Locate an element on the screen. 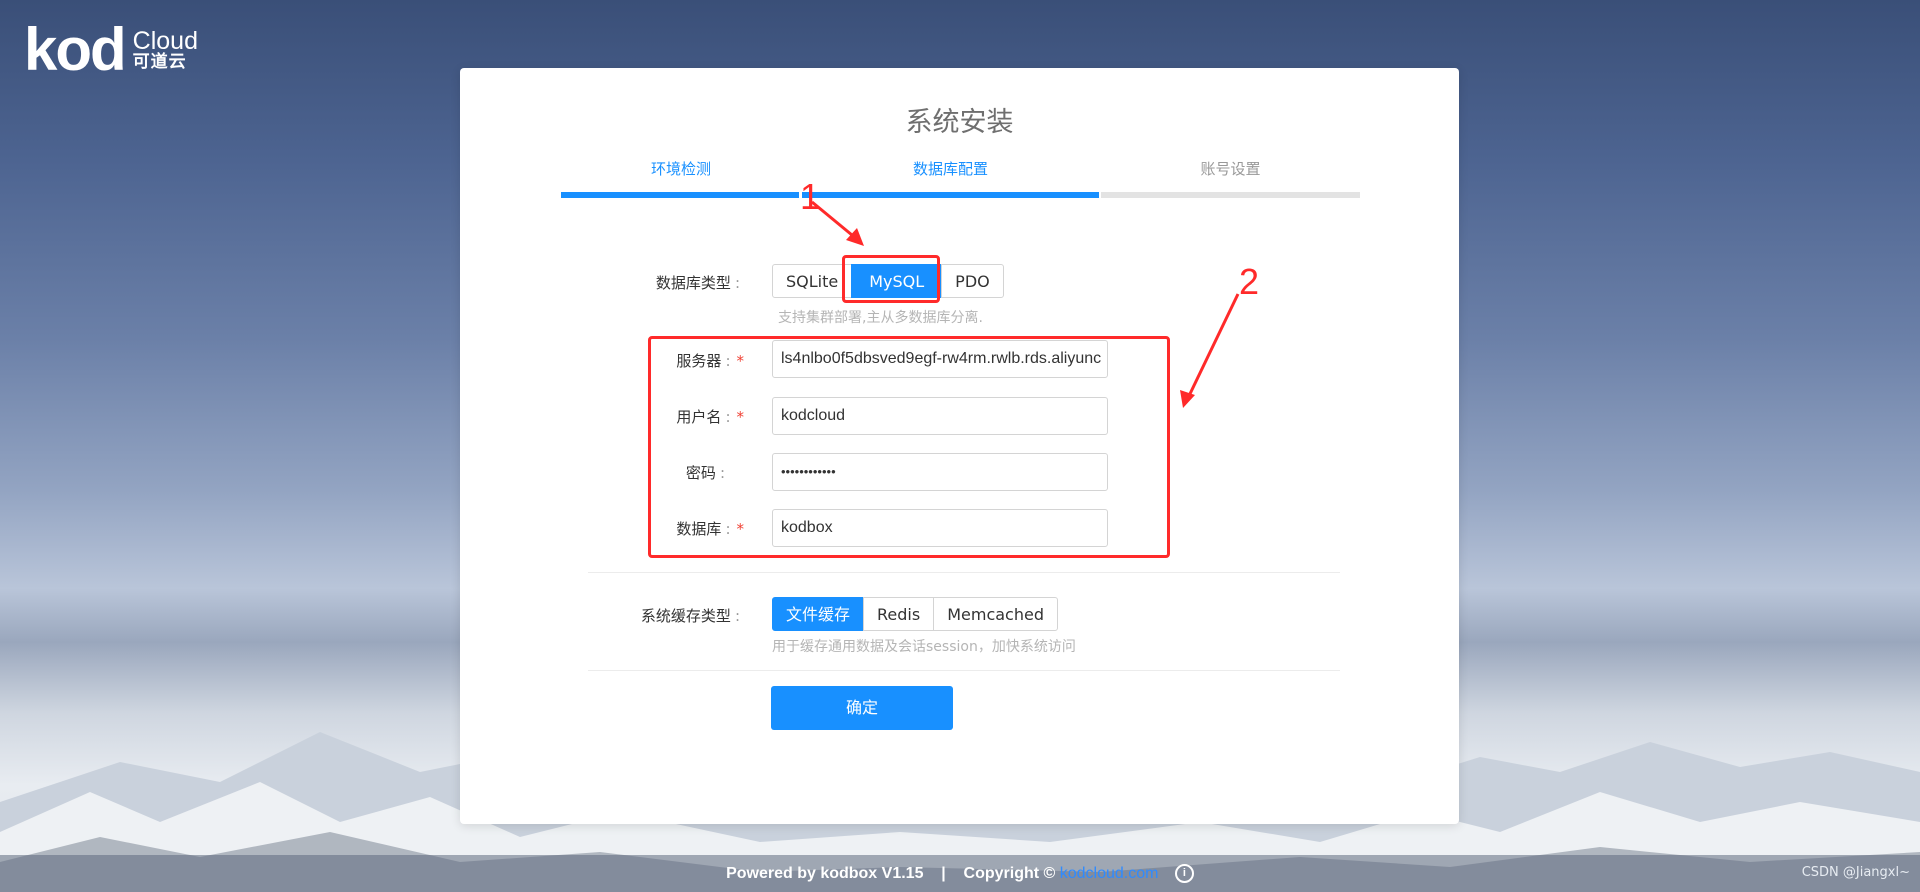 Image resolution: width=1920 pixels, height=892 pixels. confirm-button: 确定 is located at coordinates (862, 708).